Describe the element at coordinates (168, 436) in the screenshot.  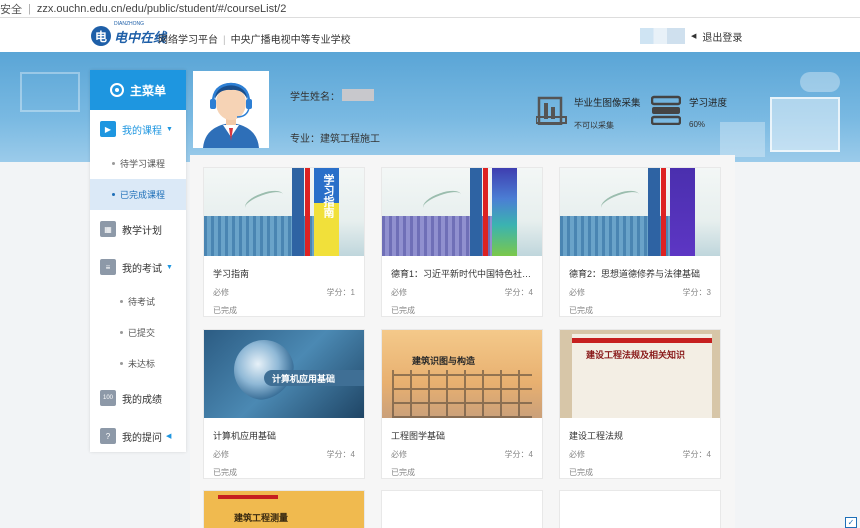
I see `chevron-left-icon: ◀` at that location.